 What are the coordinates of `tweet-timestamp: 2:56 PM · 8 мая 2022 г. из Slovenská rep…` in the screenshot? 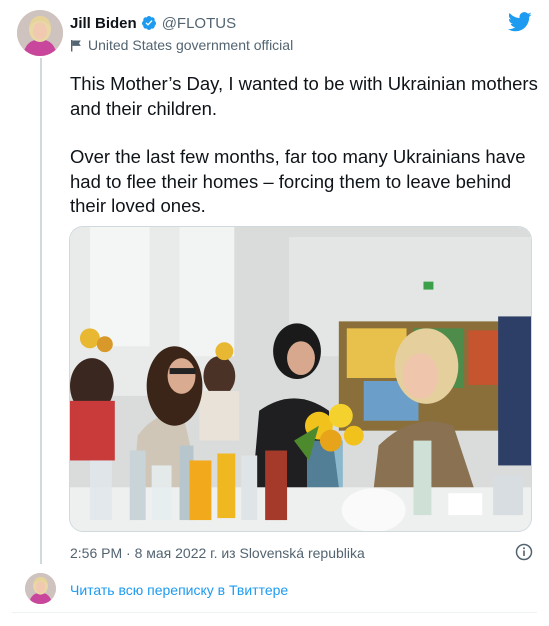 It's located at (217, 553).